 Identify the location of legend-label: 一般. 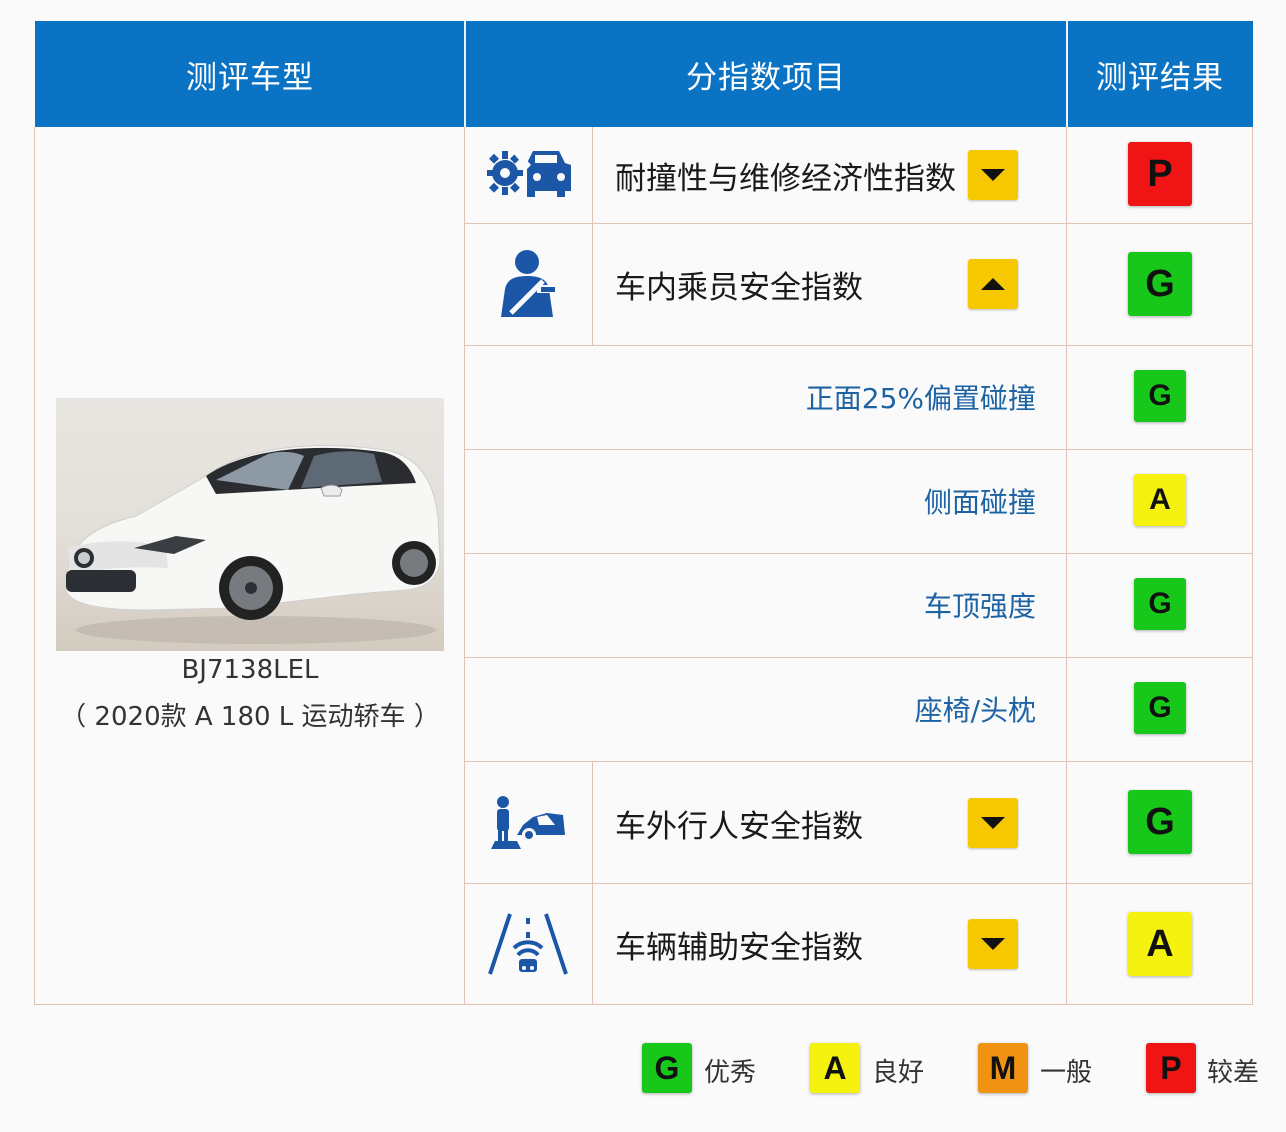
(1066, 1073).